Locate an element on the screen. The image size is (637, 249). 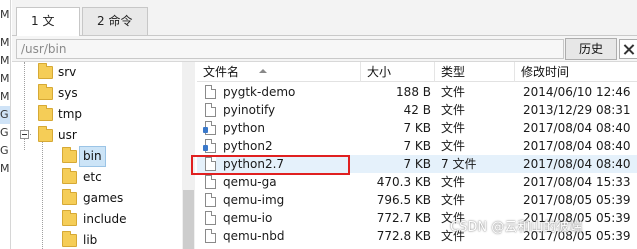
file-list-header: 文件名 大小 类型 修改时间 is located at coordinates (417, 72).